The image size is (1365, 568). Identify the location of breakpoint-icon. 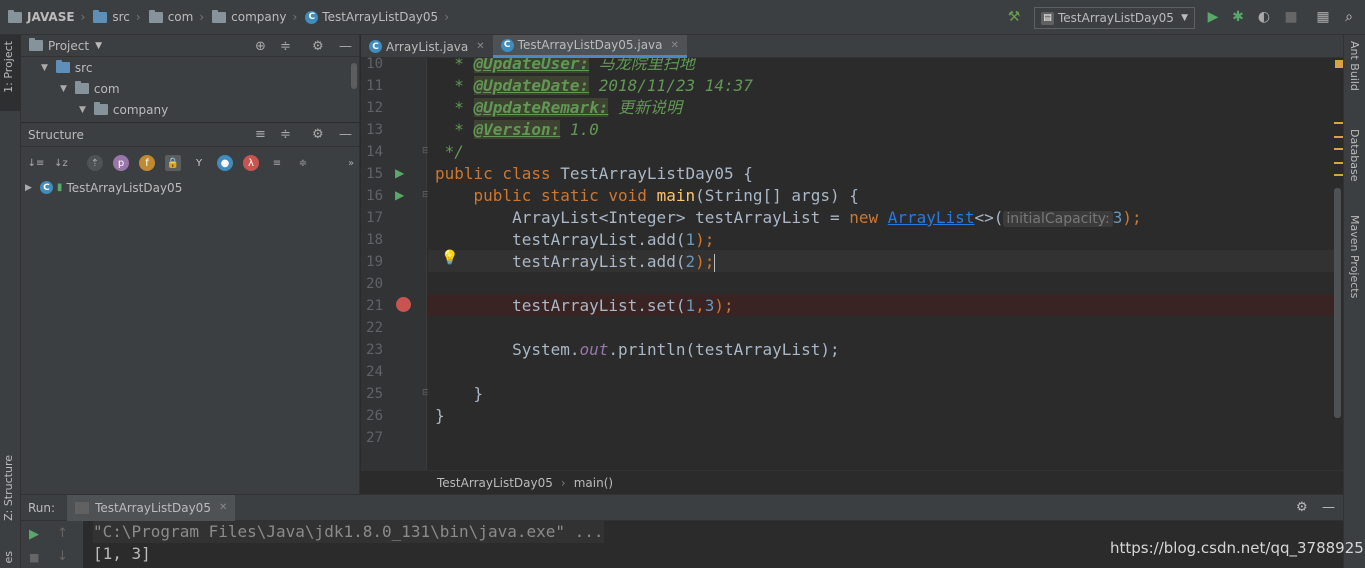
(403, 304).